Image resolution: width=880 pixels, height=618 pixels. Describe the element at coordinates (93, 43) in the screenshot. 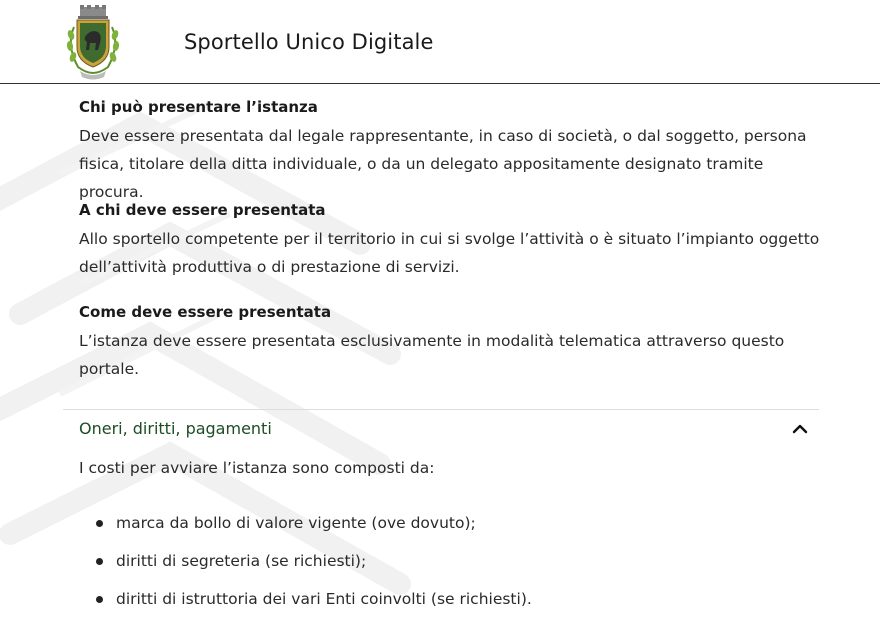

I see `coat-of-arms-icon` at that location.